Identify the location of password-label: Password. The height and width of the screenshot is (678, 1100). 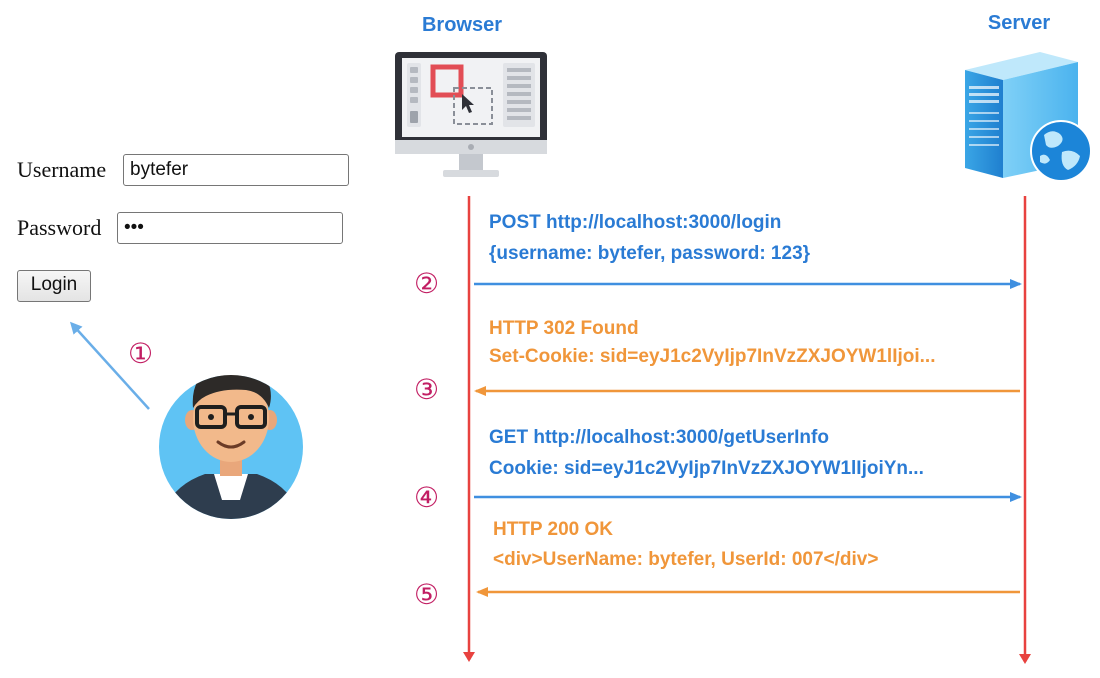
(59, 227).